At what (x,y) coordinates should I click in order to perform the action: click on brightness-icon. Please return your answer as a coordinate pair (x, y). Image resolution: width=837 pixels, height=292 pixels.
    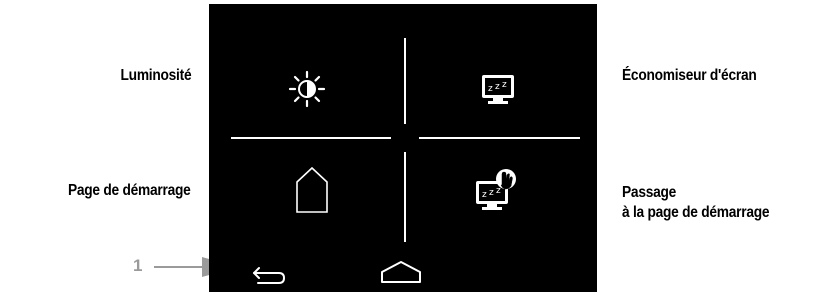
    Looking at the image, I should click on (307, 89).